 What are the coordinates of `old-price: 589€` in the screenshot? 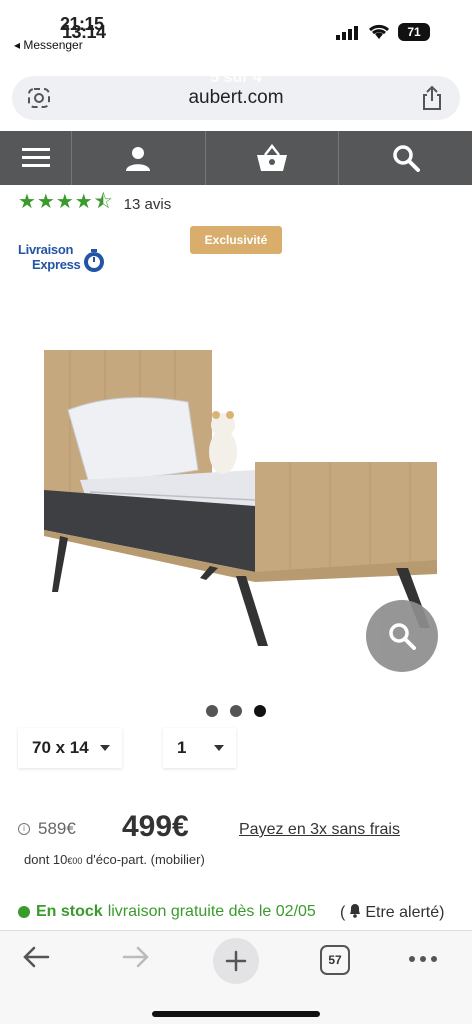 It's located at (57, 828).